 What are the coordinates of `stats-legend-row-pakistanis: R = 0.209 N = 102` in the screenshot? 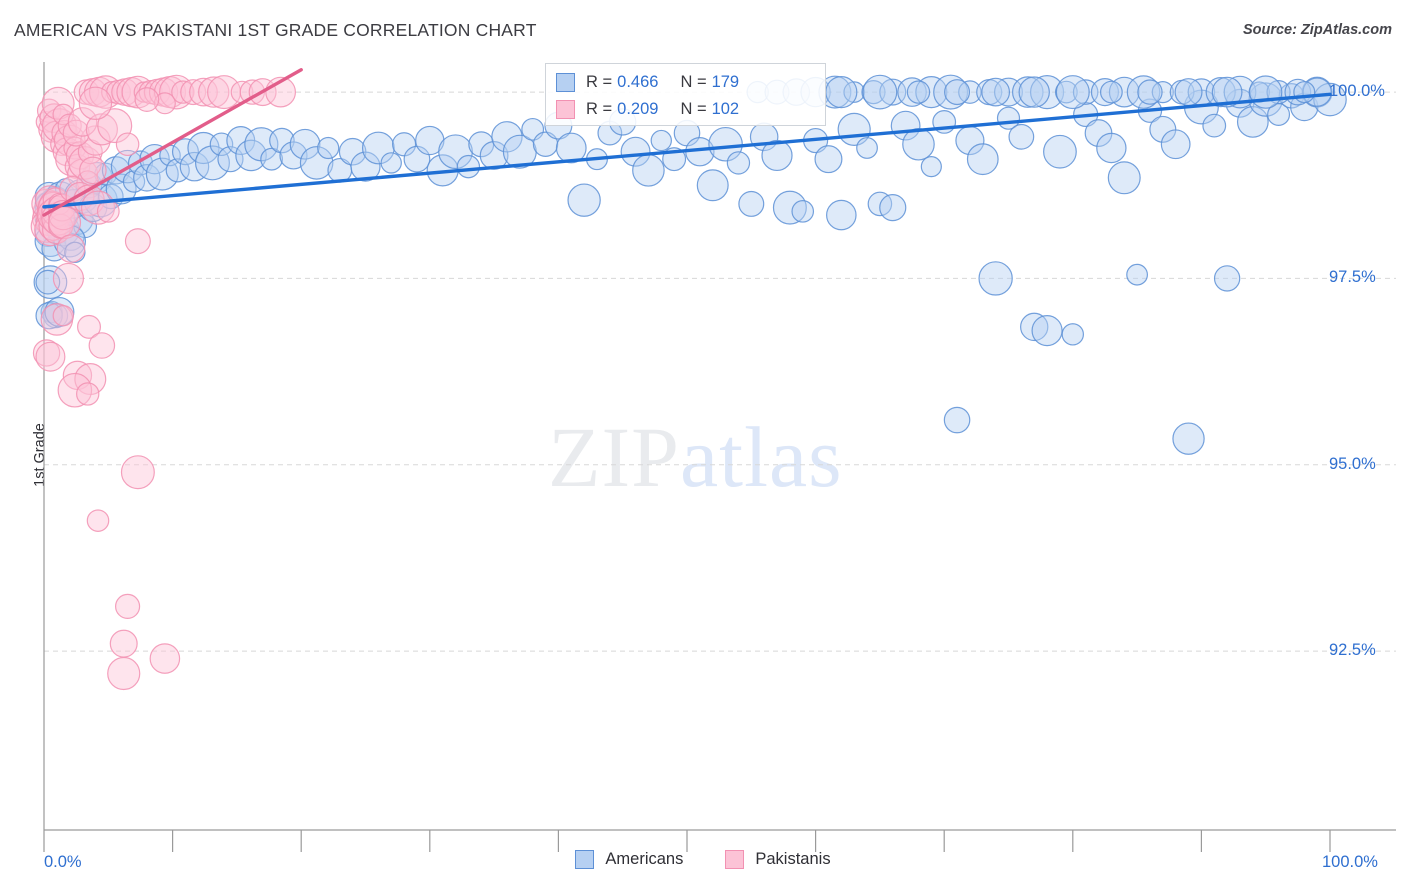 It's located at (685, 109).